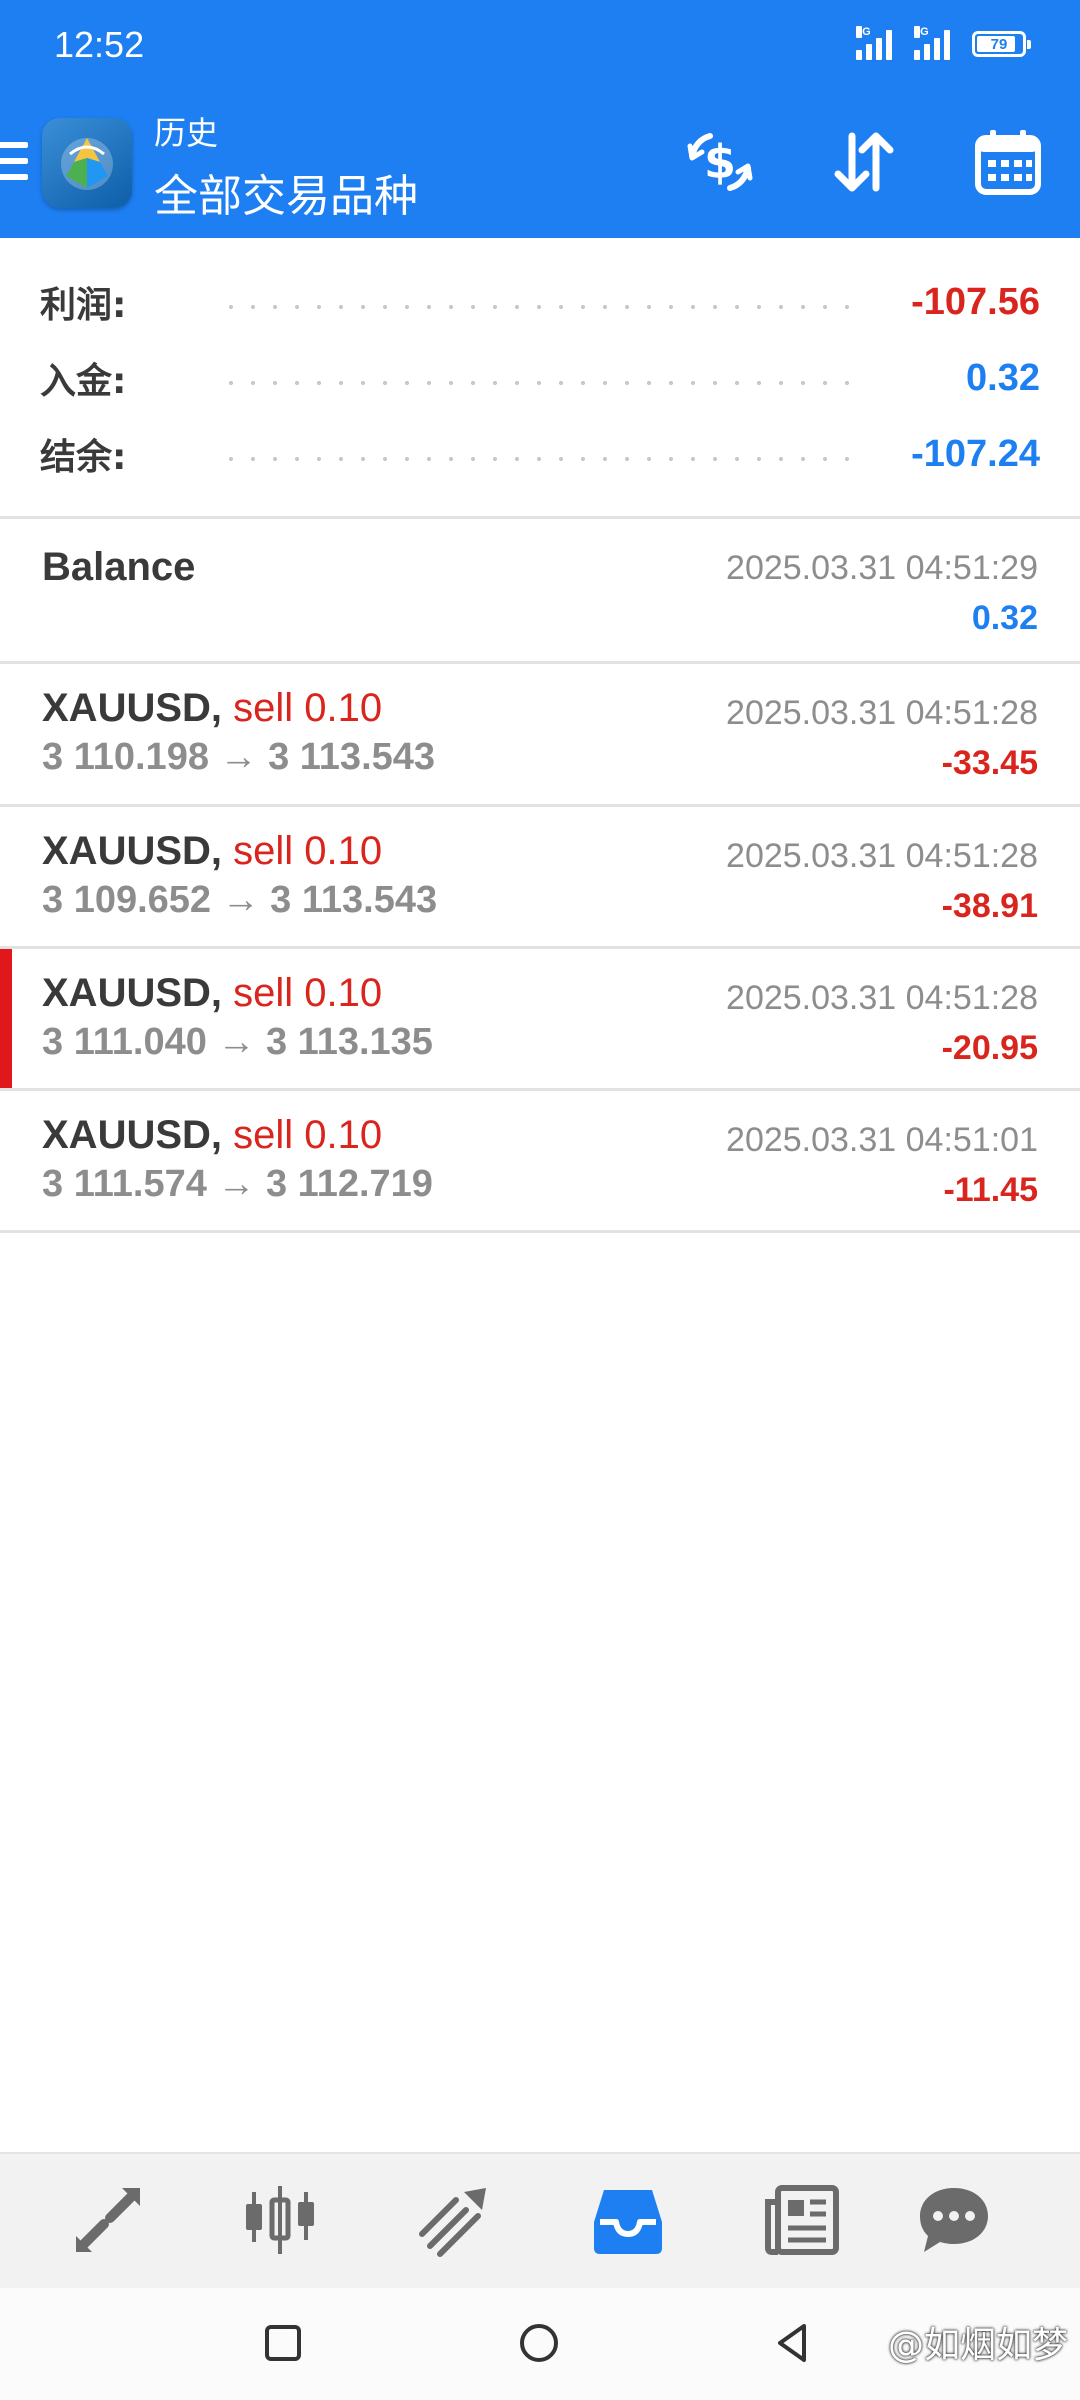  Describe the element at coordinates (237, 1042) in the screenshot. I see `deal-prices: 3 111.040 → 3 113.135` at that location.